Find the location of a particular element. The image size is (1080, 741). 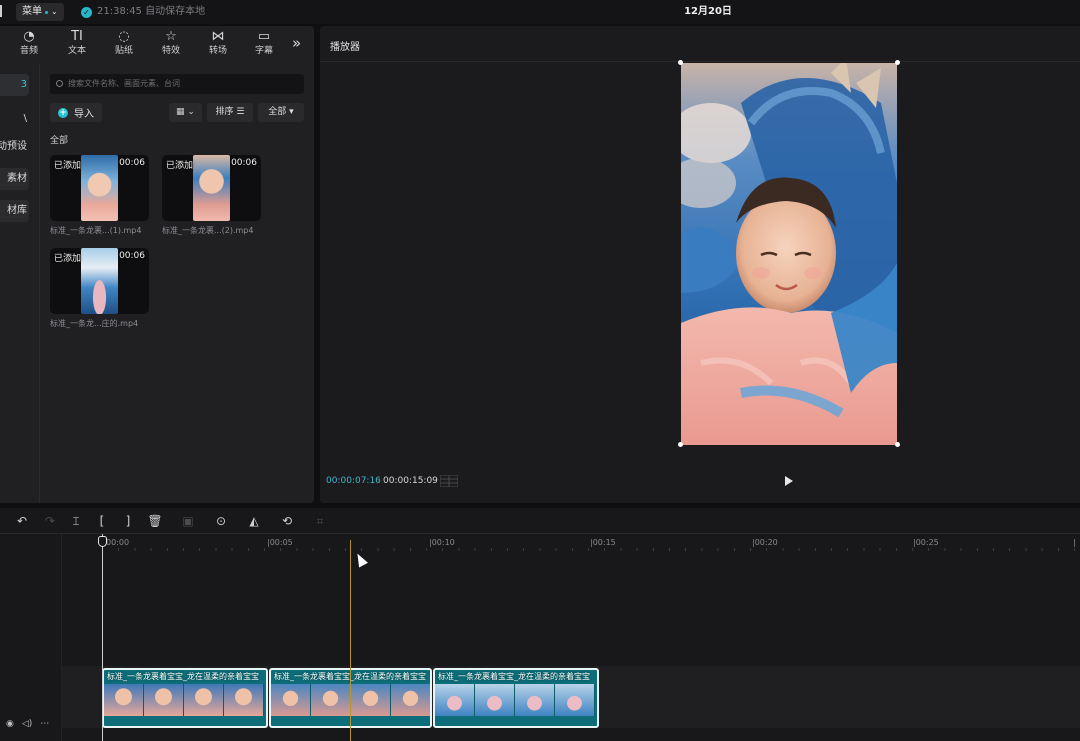

side-item-2: \ is located at coordinates (14, 119).